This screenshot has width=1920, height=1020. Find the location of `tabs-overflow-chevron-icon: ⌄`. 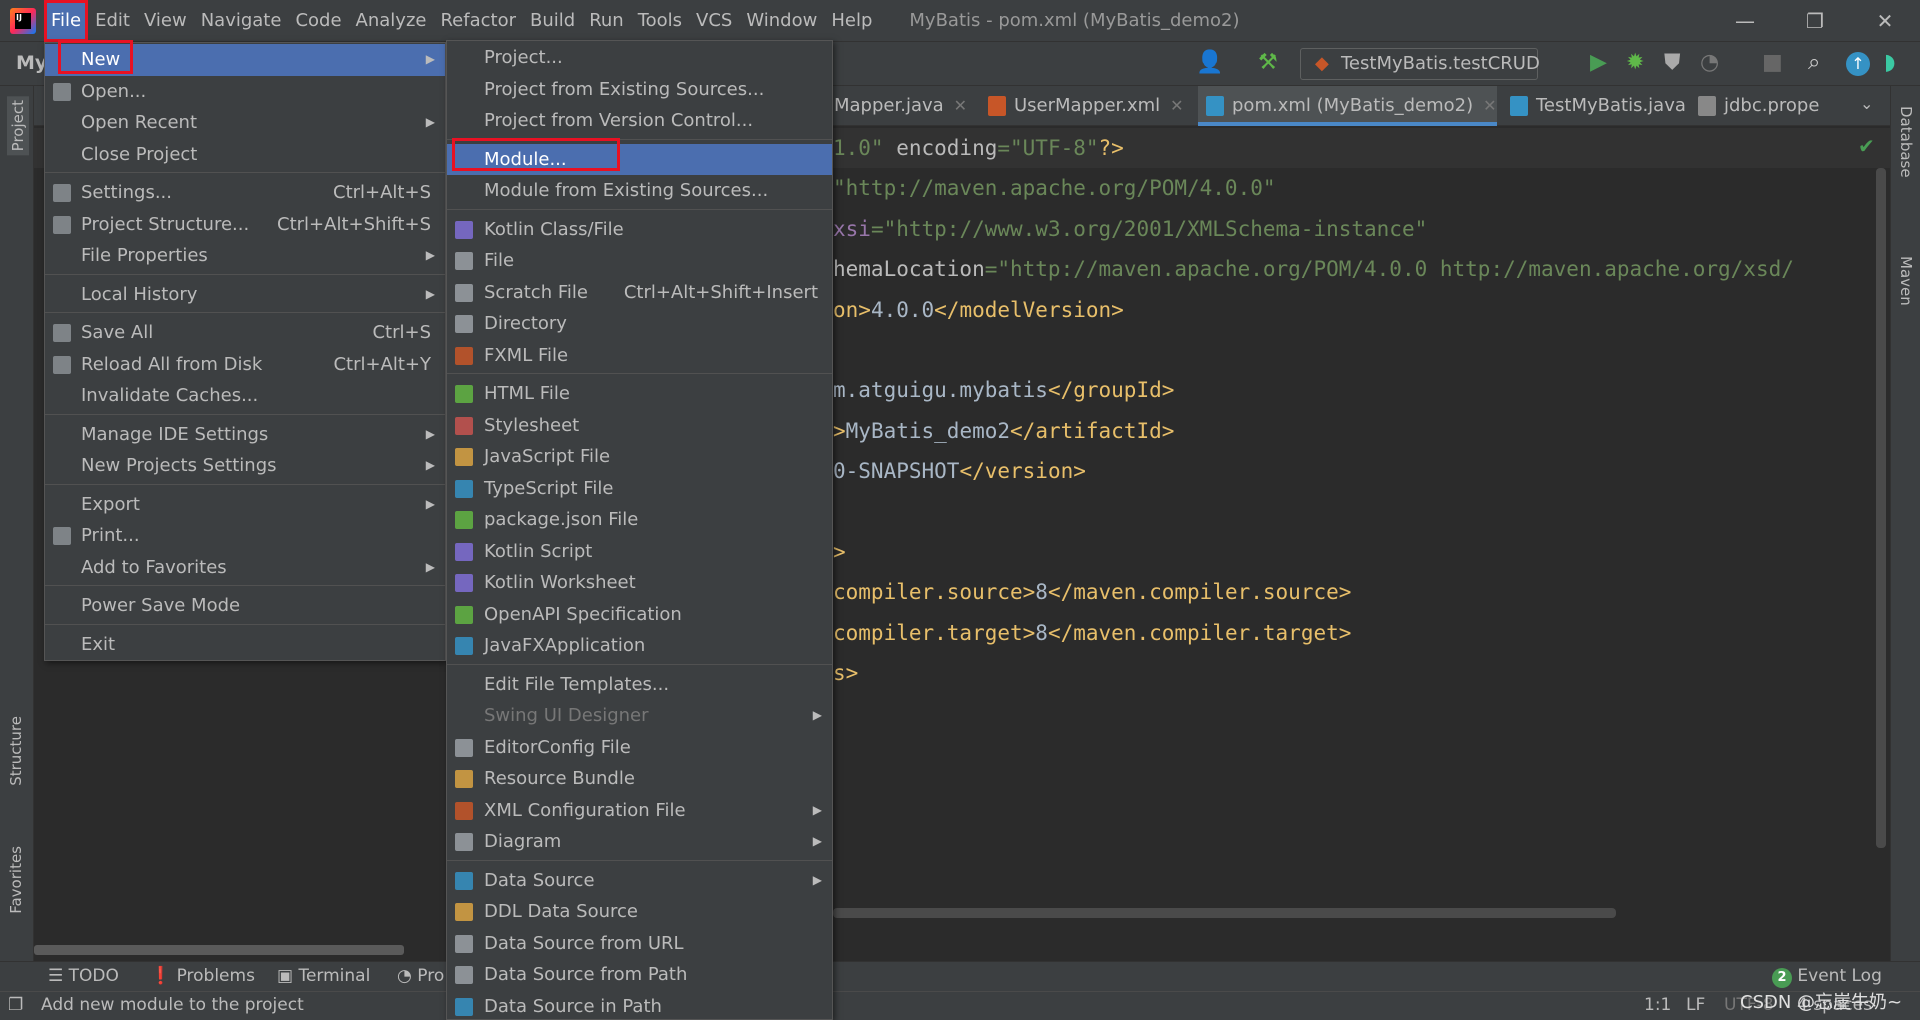

tabs-overflow-chevron-icon: ⌄ is located at coordinates (1866, 103).